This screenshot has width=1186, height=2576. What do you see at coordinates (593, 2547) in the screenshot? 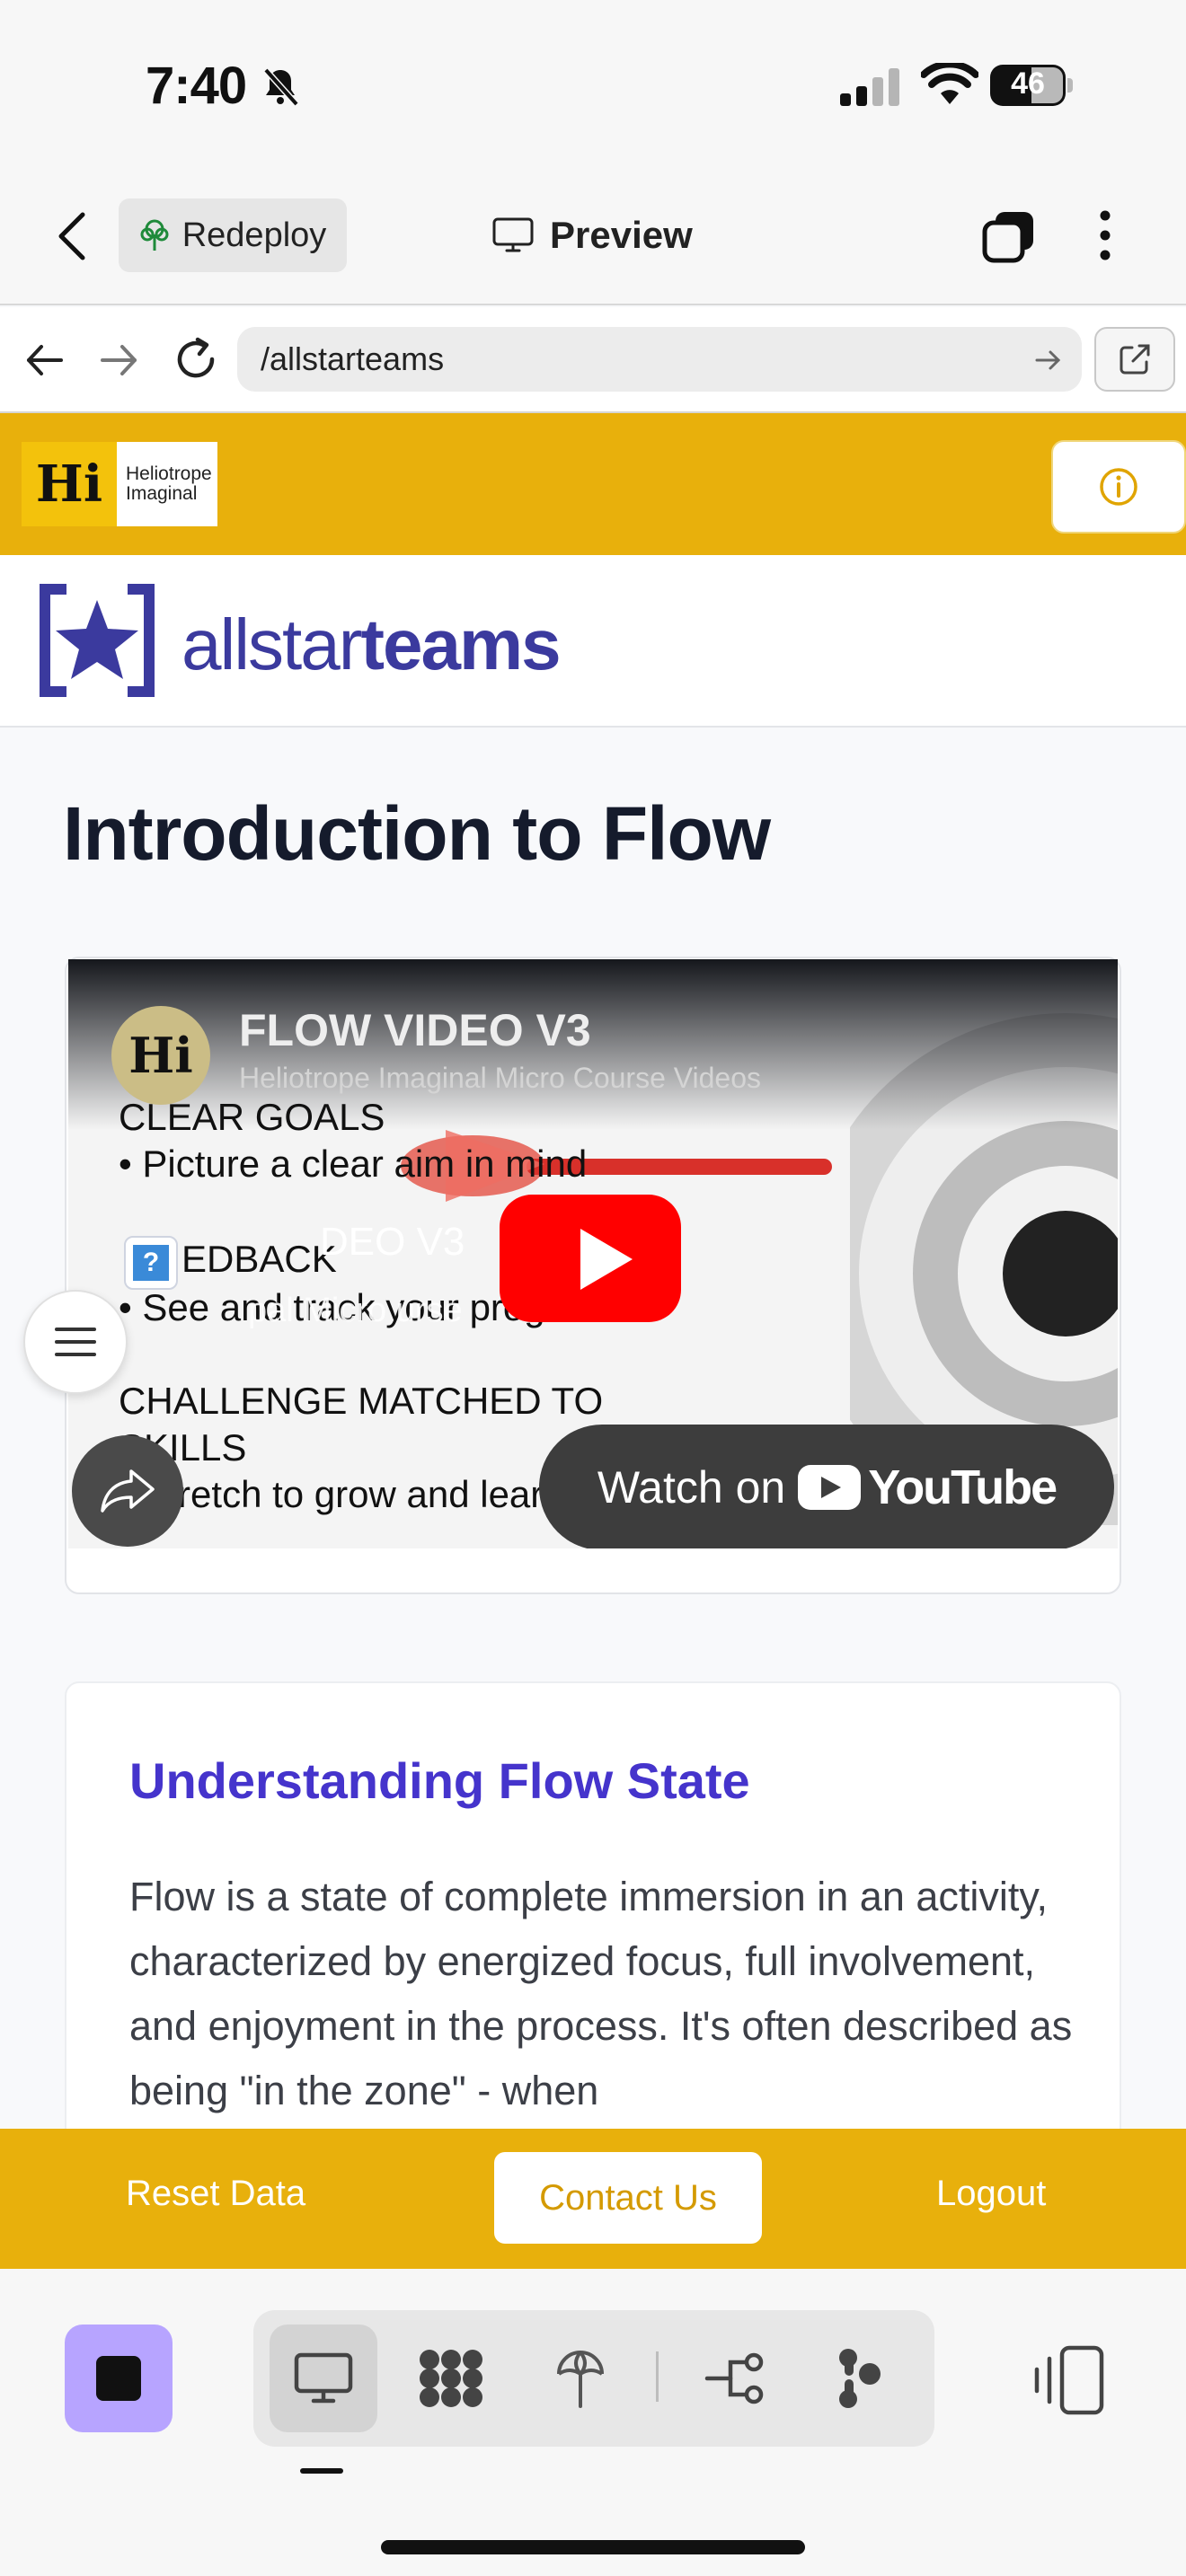
I see `home-indicator` at bounding box center [593, 2547].